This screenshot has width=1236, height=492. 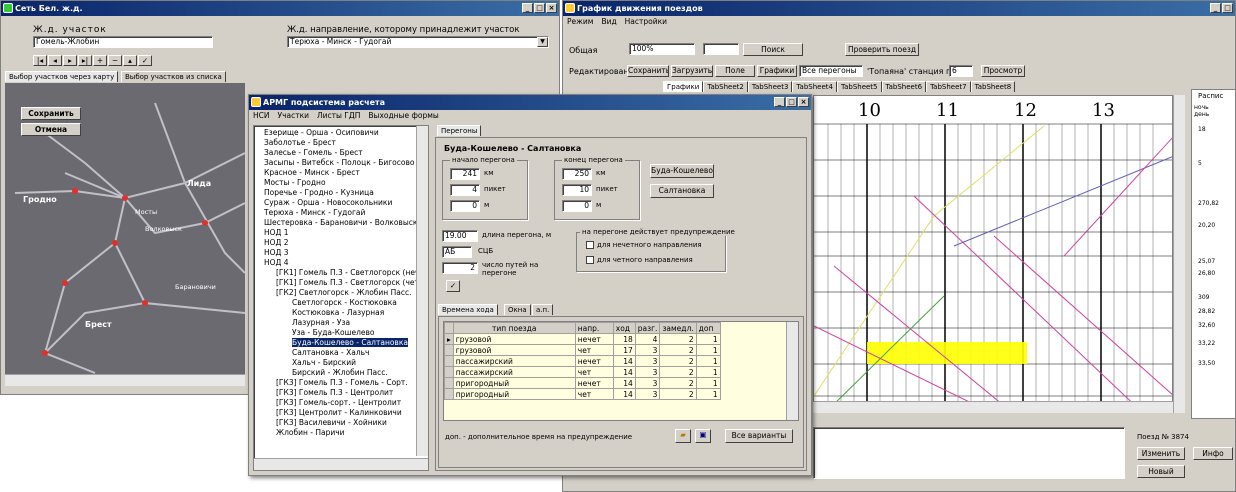 What do you see at coordinates (341, 464) in the screenshot?
I see `tree-horizontal-scrollbar` at bounding box center [341, 464].